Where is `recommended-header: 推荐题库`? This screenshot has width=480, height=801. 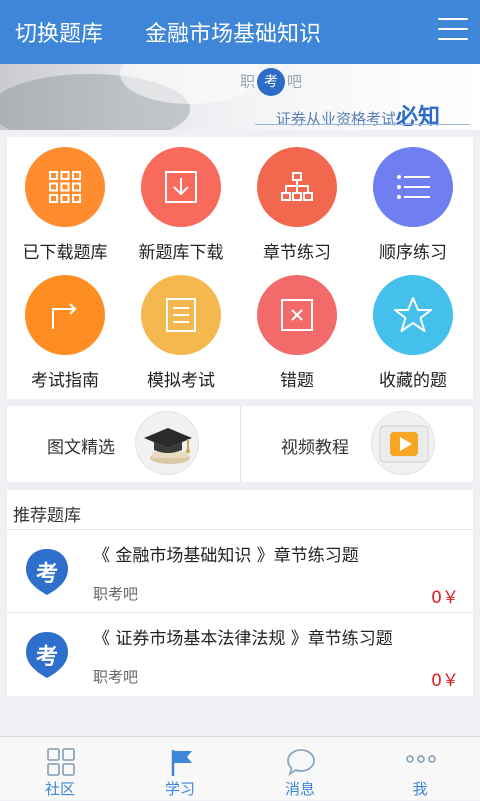
recommended-header: 推荐题库 is located at coordinates (240, 510).